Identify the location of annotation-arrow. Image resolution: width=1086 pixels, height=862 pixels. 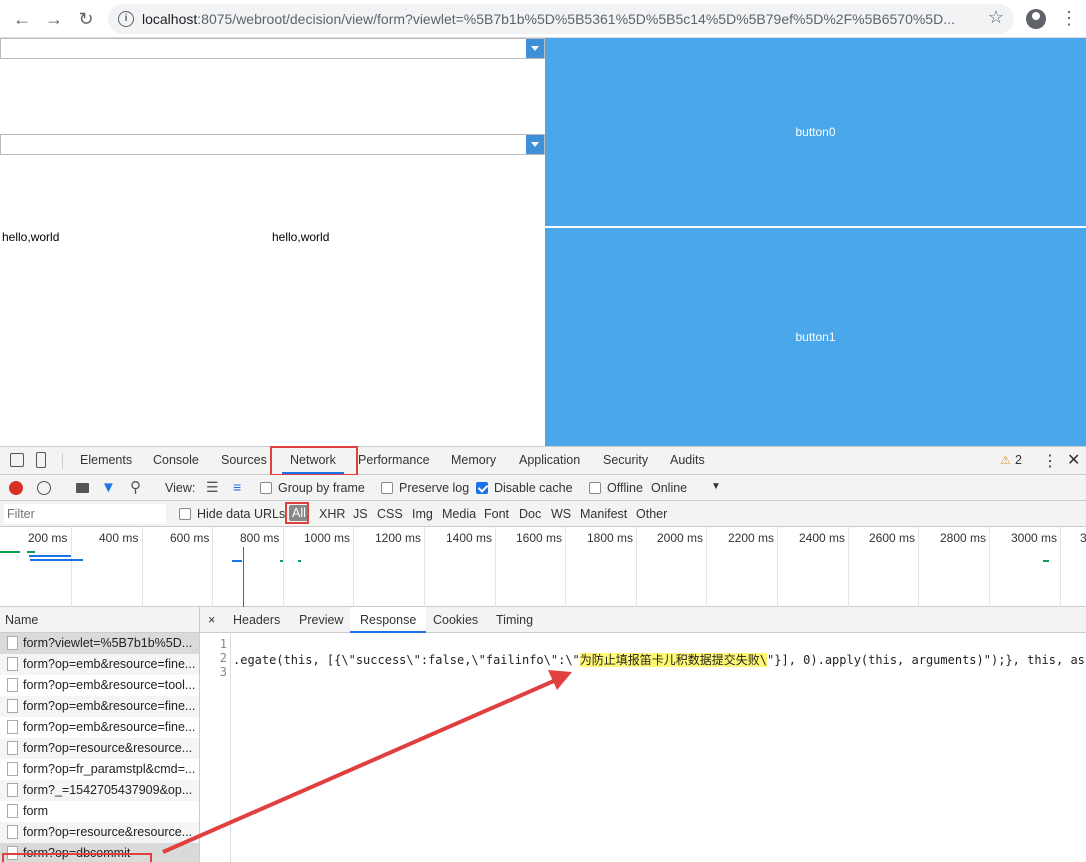
(367, 762).